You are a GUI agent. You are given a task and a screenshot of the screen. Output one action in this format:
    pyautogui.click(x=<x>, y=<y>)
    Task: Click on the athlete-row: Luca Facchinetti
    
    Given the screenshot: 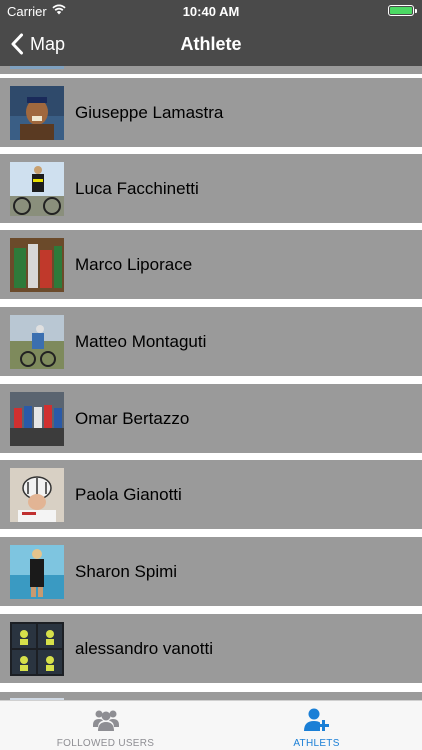 What is the action you would take?
    pyautogui.click(x=211, y=188)
    